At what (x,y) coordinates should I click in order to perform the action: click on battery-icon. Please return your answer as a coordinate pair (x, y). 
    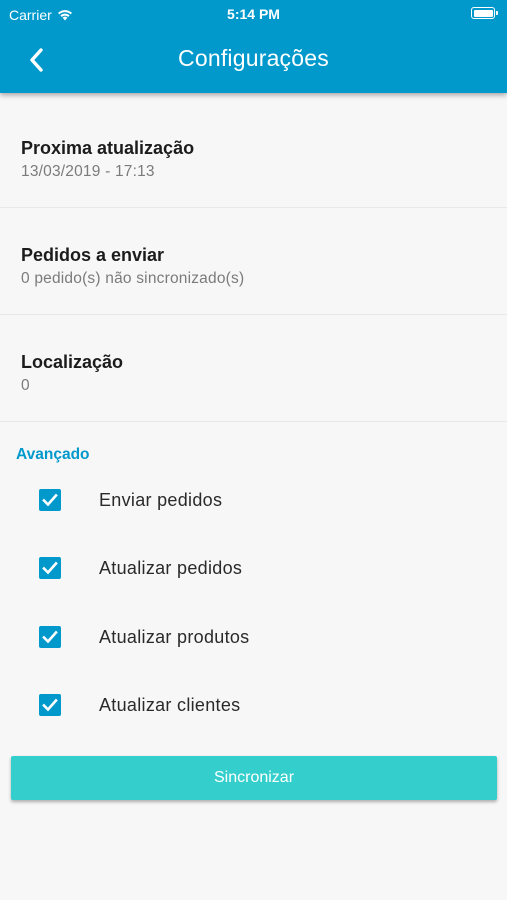
    Looking at the image, I should click on (484, 13).